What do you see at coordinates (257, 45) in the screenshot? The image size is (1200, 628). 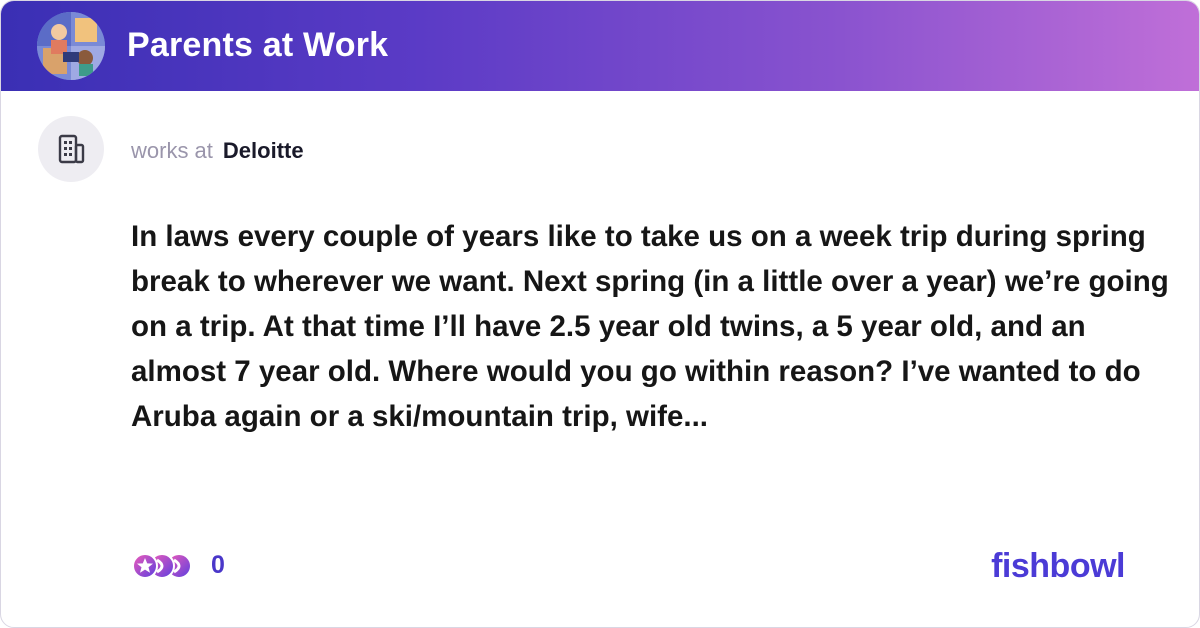 I see `group-title: Parents at Work` at bounding box center [257, 45].